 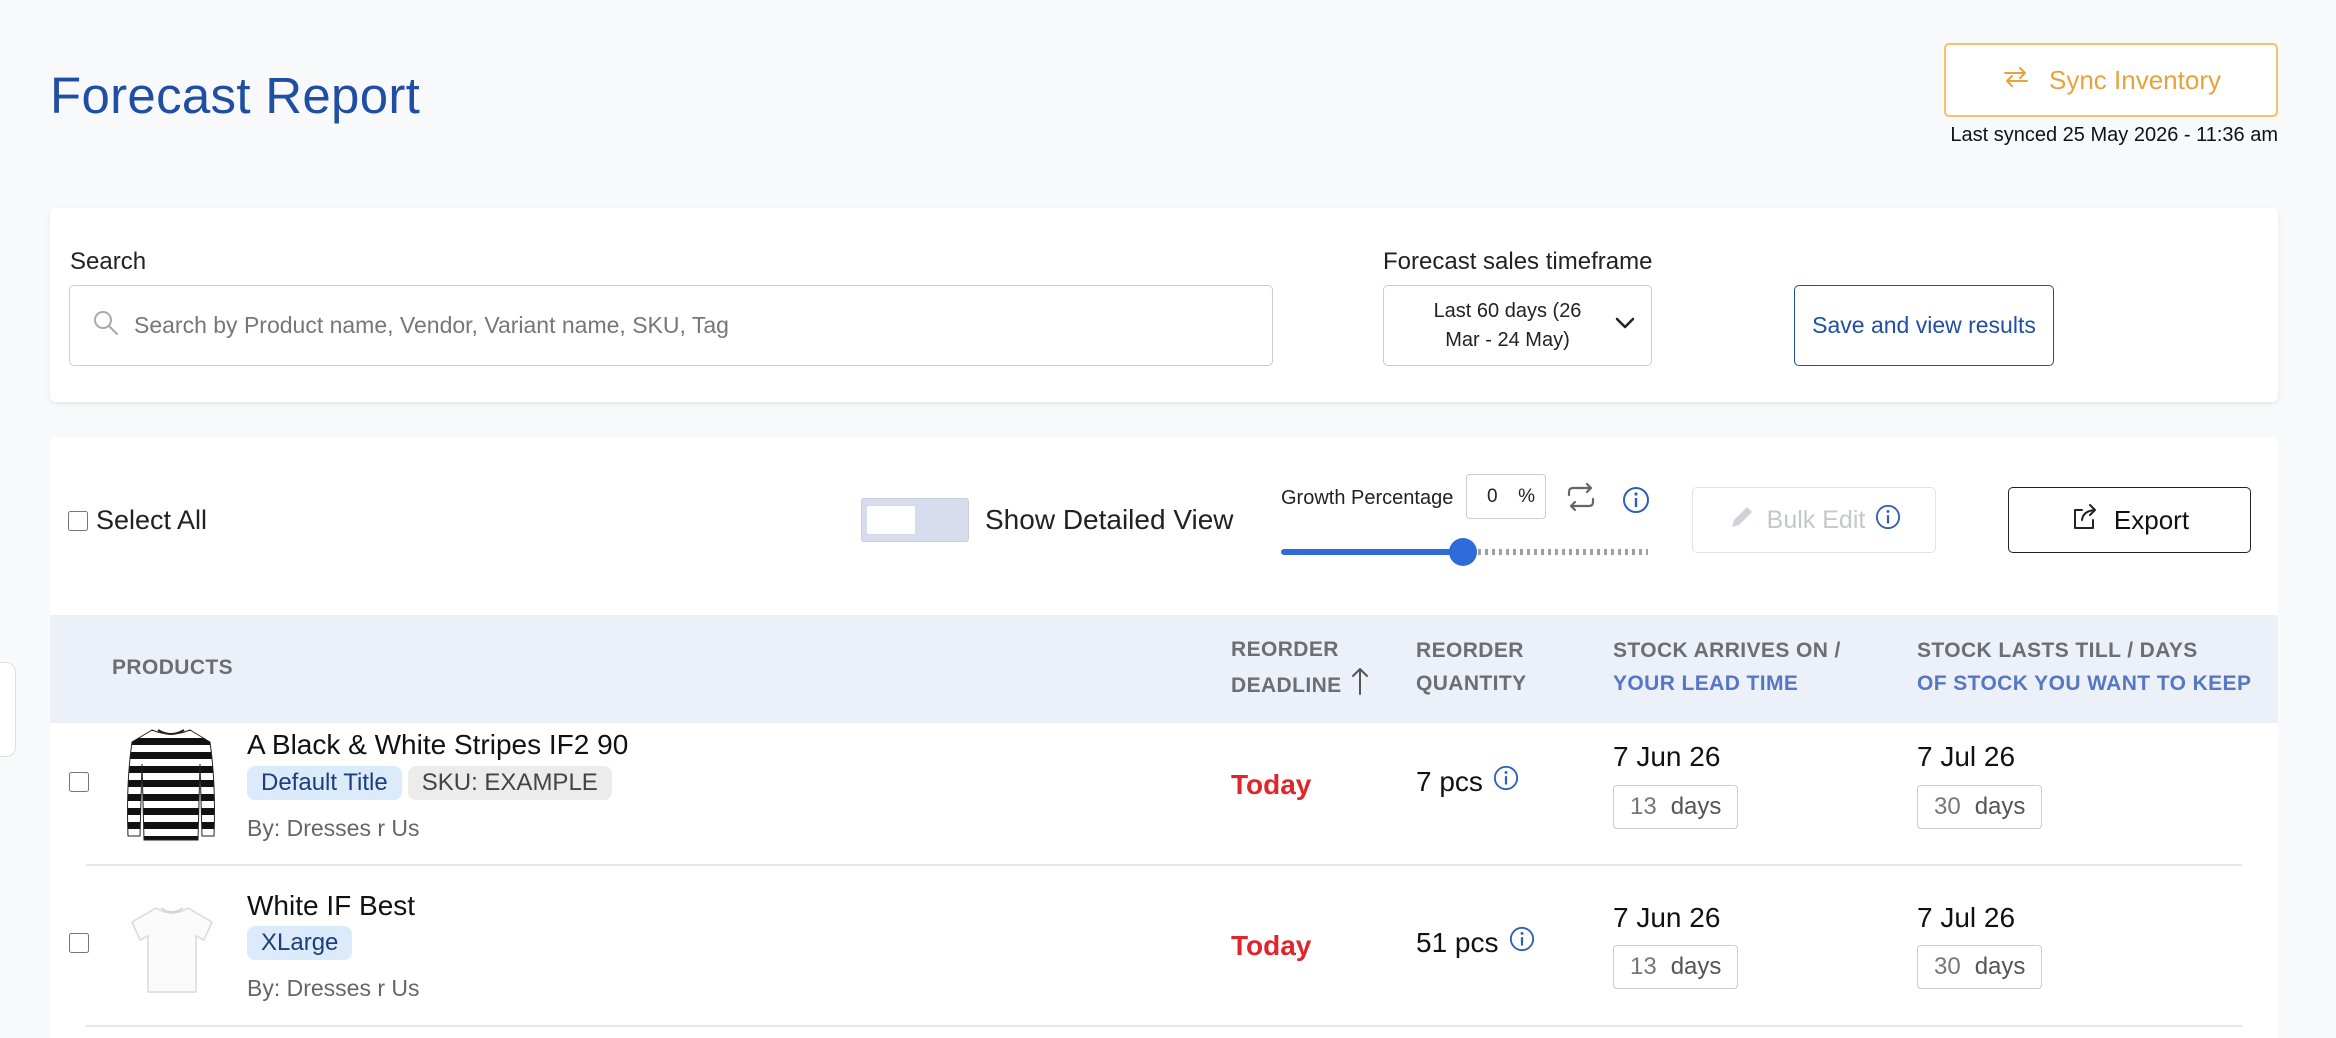 I want to click on product-tags: Default Title SKU: EXAMPLE, so click(x=432, y=783).